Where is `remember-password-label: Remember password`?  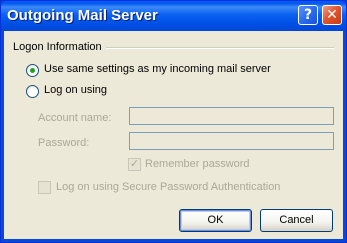
remember-password-label: Remember password is located at coordinates (197, 164).